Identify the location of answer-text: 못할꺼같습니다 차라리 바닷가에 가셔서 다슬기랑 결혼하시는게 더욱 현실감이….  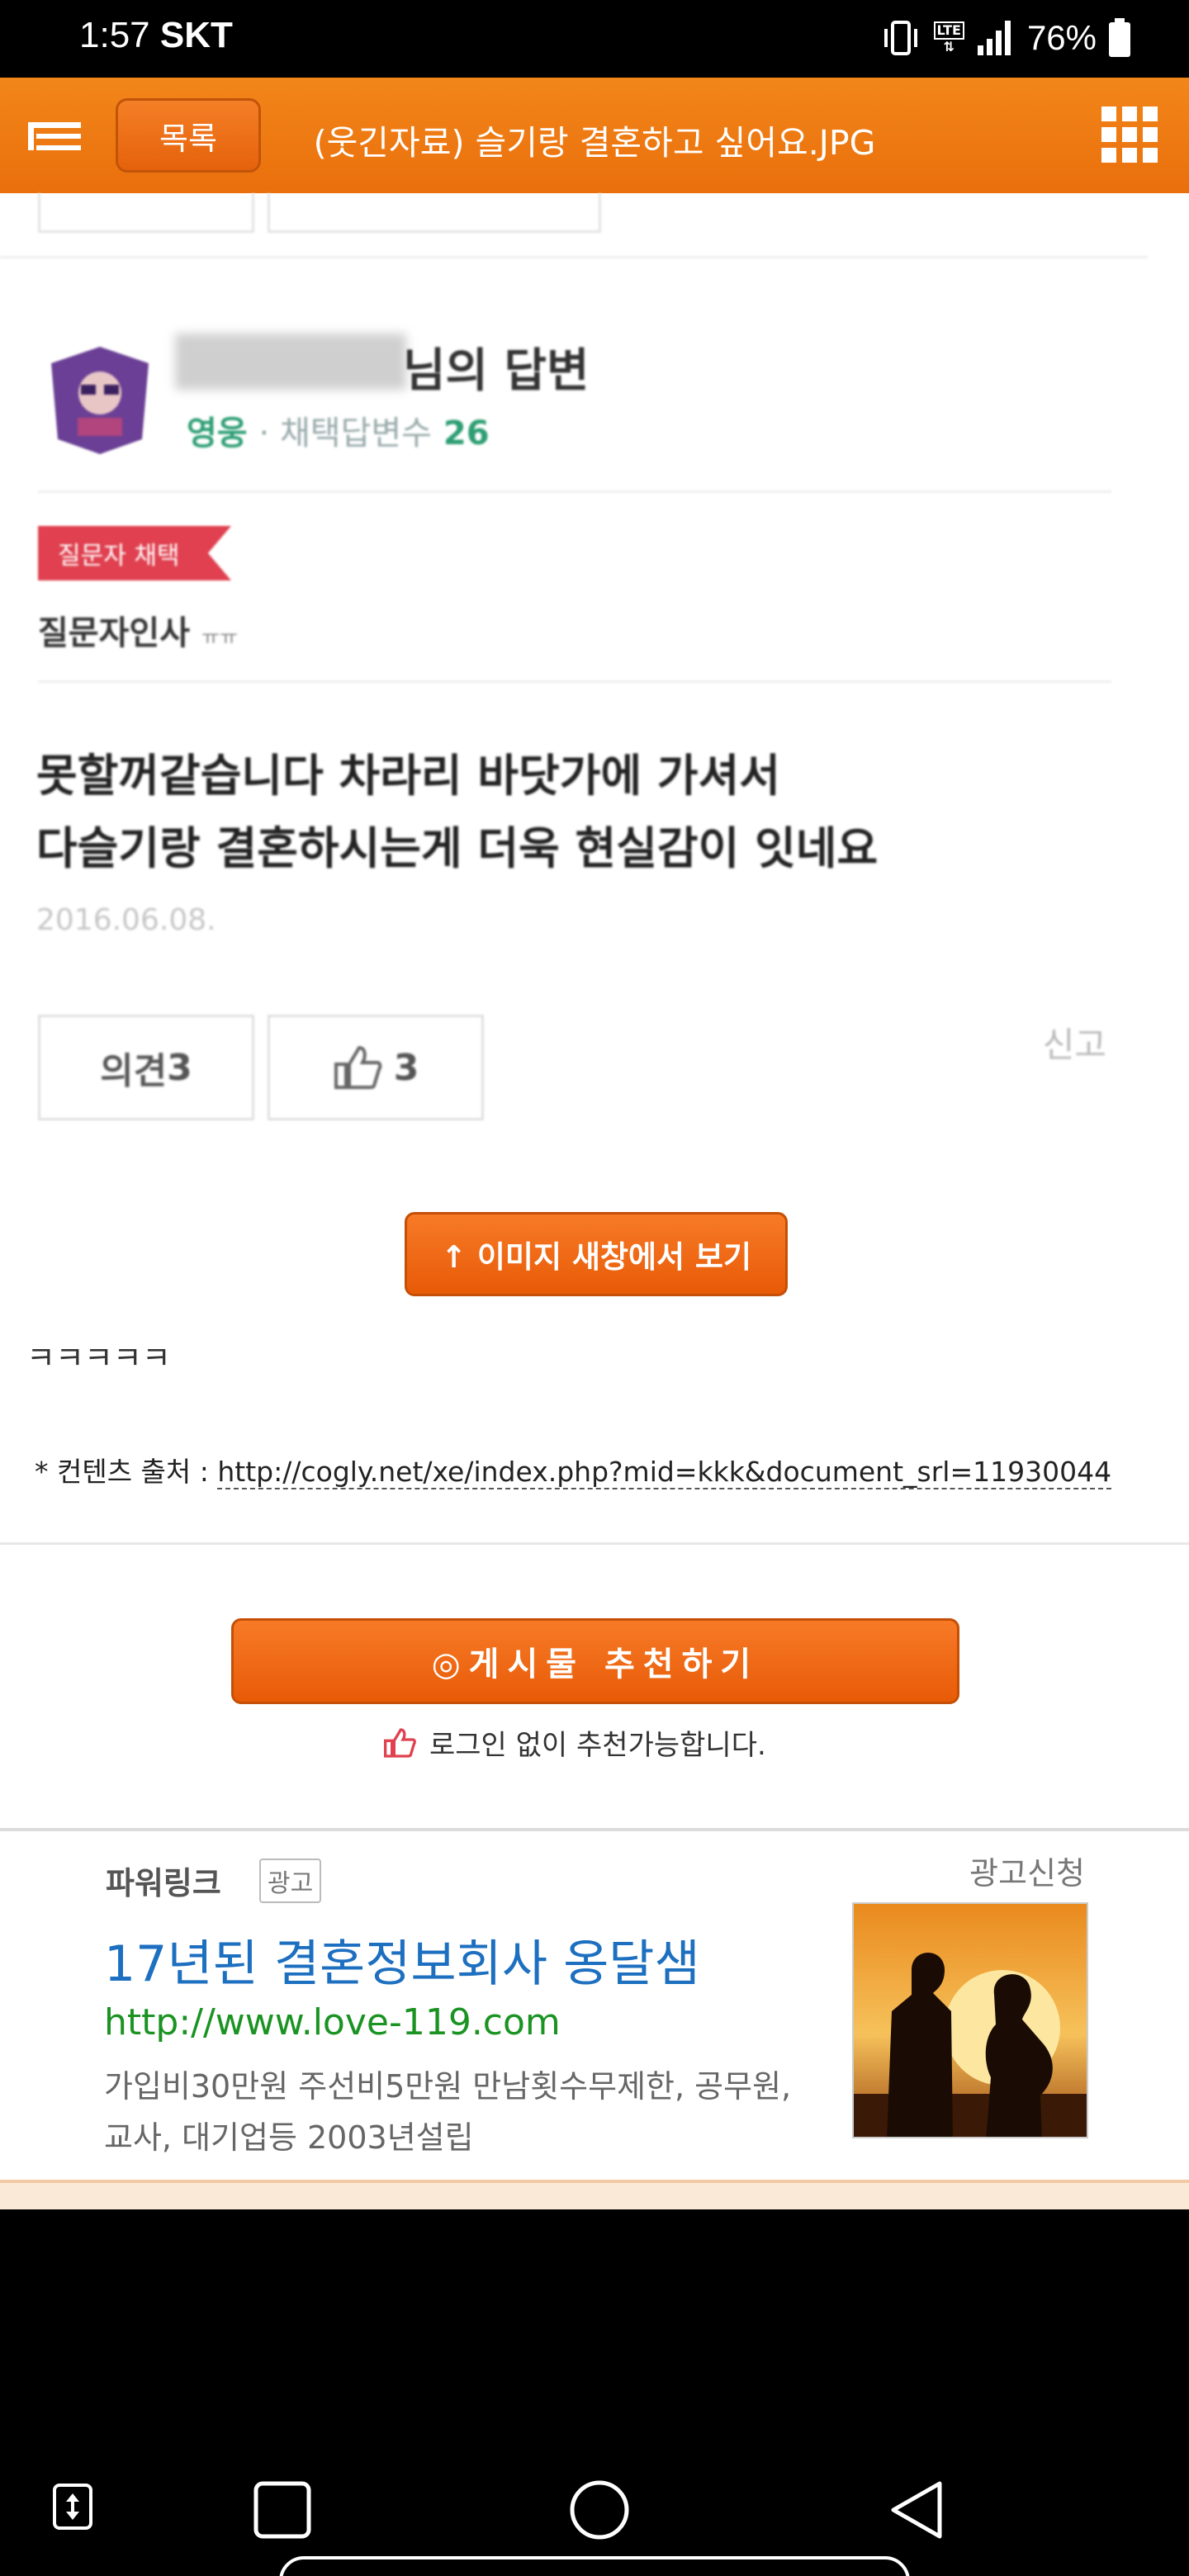
(457, 812).